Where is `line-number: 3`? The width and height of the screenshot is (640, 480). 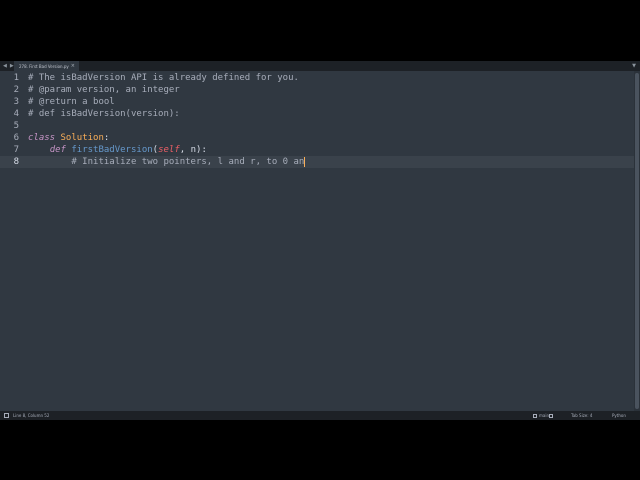
line-number: 3 is located at coordinates (16, 102).